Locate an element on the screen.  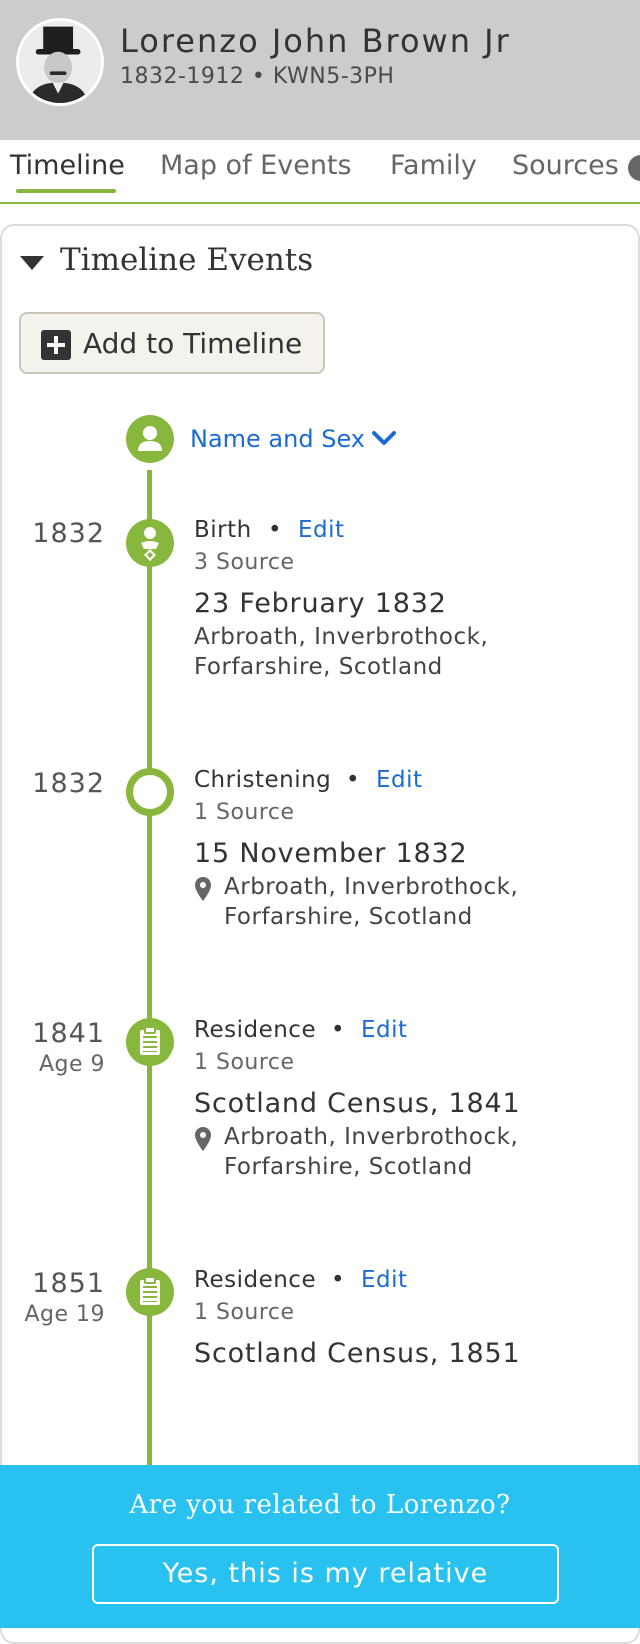
event-title: Scotland Census, 1851 is located at coordinates (357, 1353).